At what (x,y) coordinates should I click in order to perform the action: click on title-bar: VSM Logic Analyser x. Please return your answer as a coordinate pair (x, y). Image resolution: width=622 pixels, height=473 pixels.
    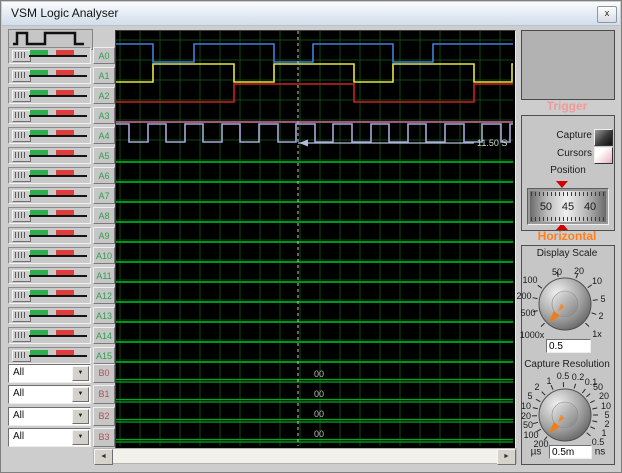
    Looking at the image, I should click on (311, 14).